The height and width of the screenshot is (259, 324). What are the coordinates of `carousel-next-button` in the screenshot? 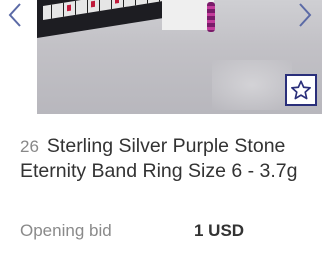 It's located at (305, 16).